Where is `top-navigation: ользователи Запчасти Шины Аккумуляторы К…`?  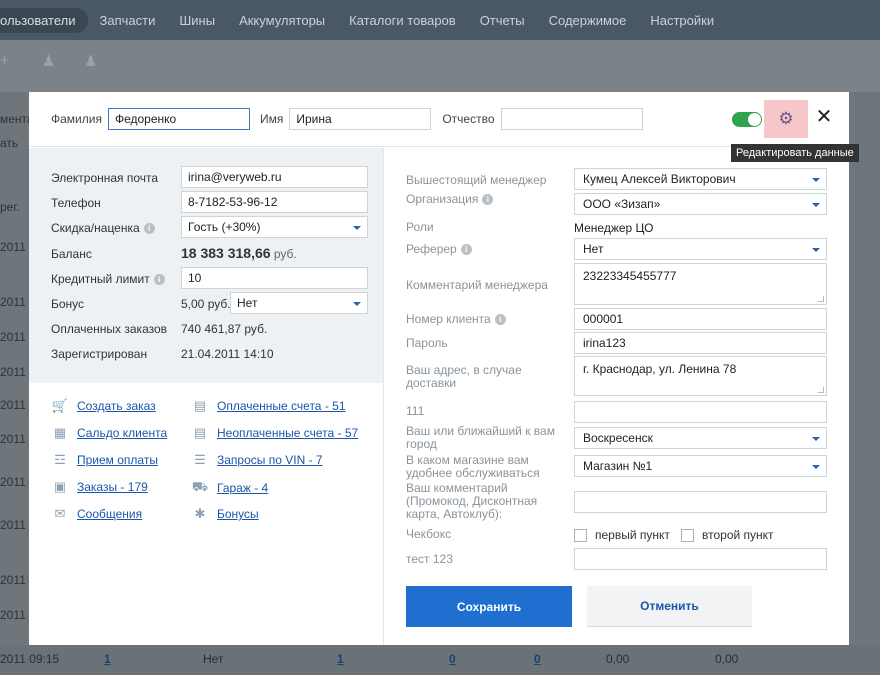
top-navigation: ользователи Запчасти Шины Аккумуляторы К… is located at coordinates (440, 20).